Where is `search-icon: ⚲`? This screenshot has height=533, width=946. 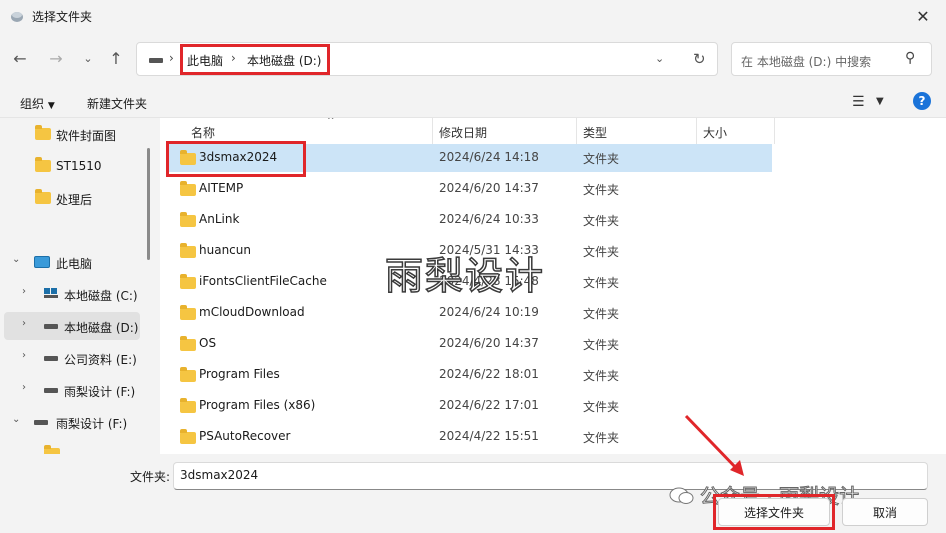
search-icon: ⚲ is located at coordinates (910, 58).